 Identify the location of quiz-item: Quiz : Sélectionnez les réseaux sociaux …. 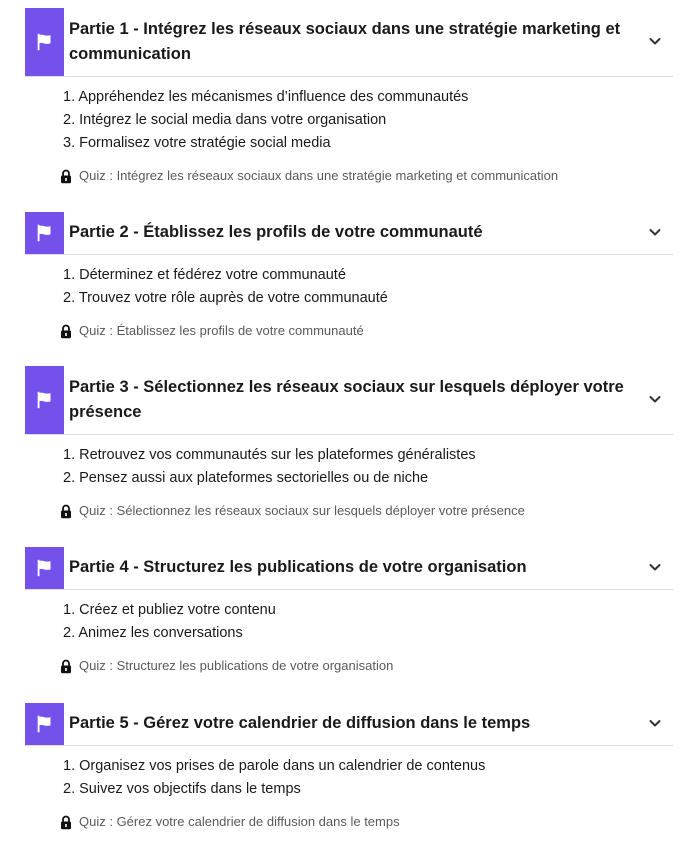
(292, 511).